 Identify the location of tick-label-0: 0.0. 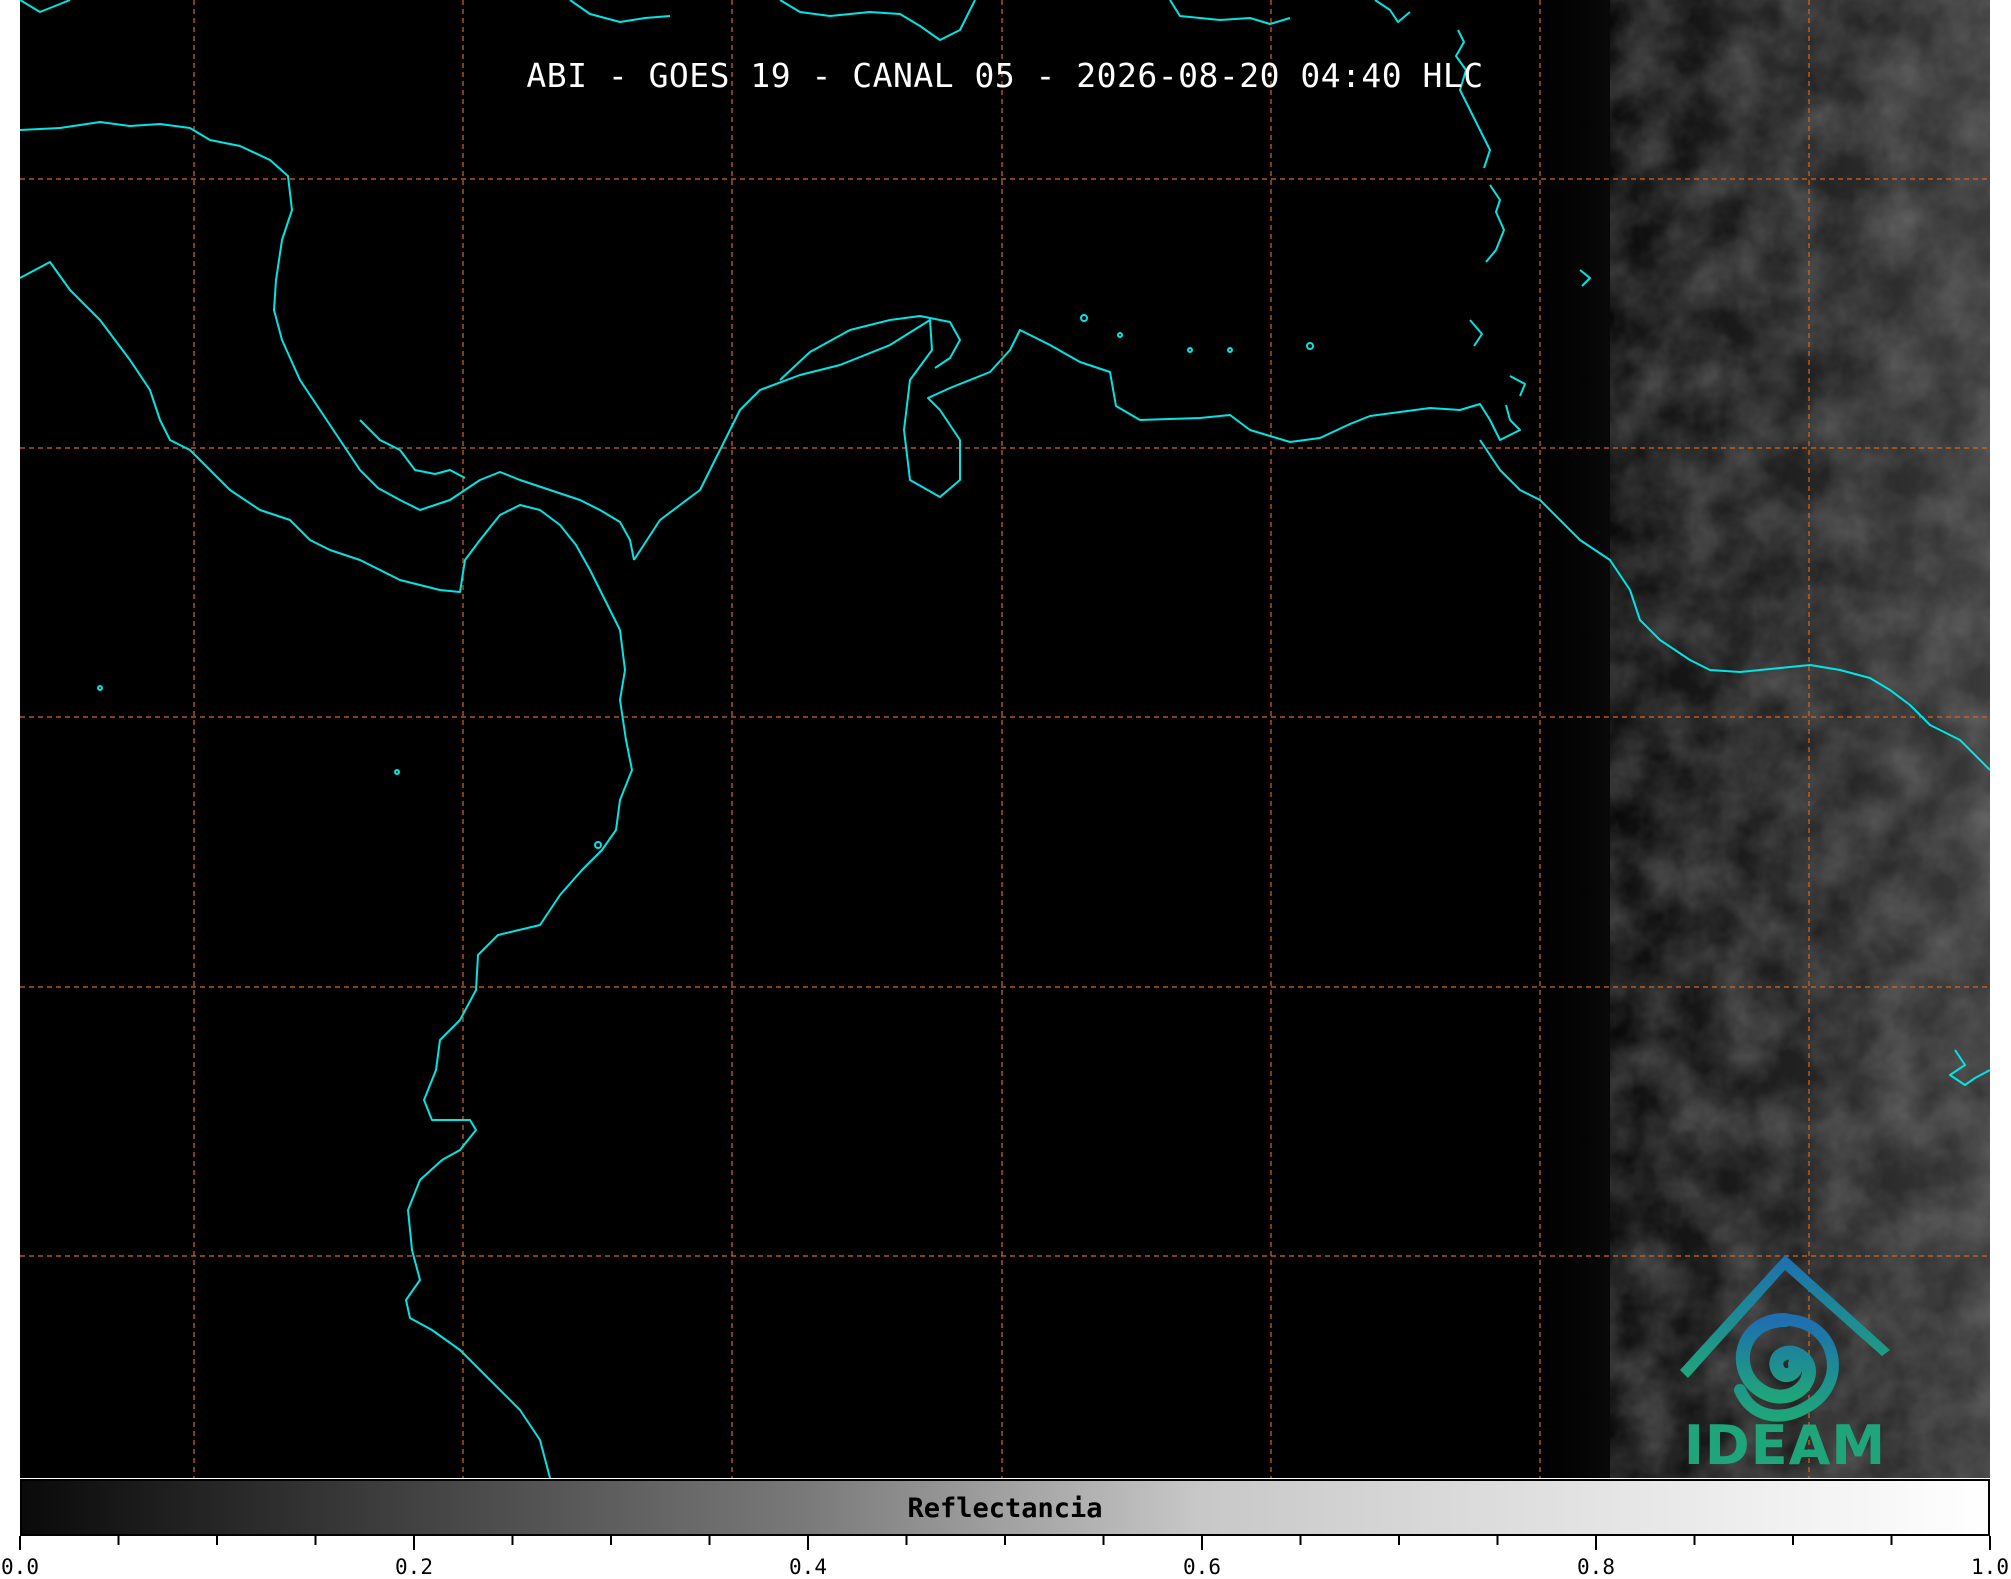
(20, 1567).